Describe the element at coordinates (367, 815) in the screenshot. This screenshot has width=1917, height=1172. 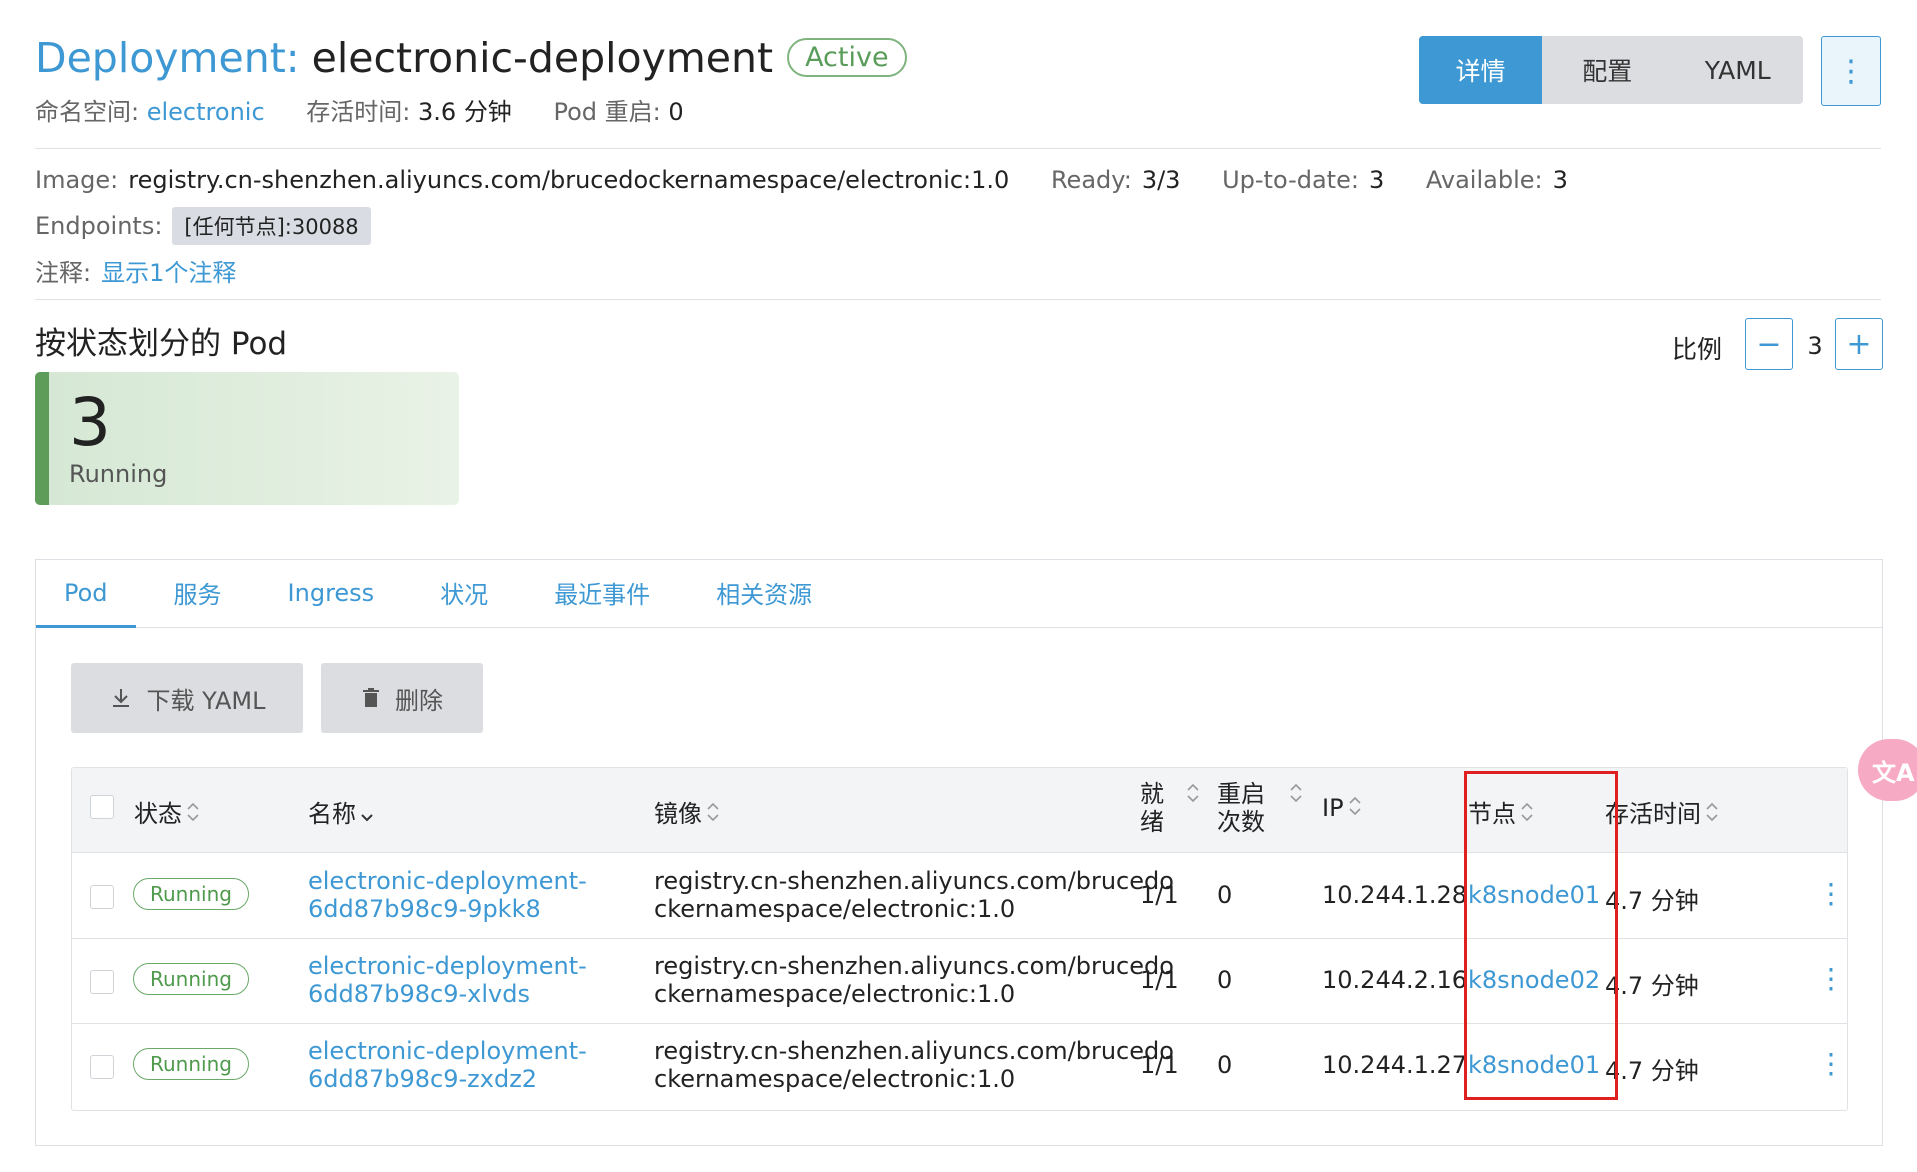
I see `sort-desc-icon` at that location.